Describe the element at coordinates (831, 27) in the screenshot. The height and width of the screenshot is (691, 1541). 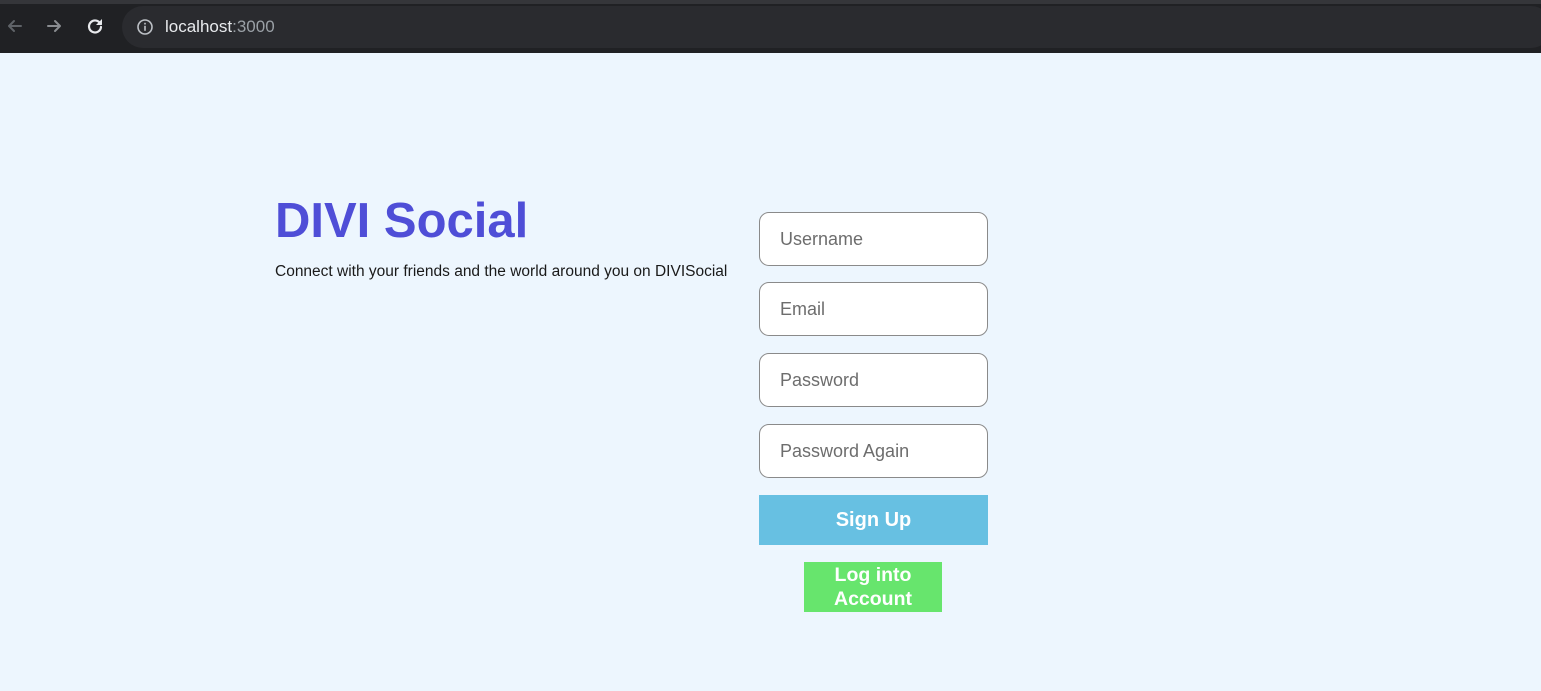
I see `address-bar: localhost:3000` at that location.